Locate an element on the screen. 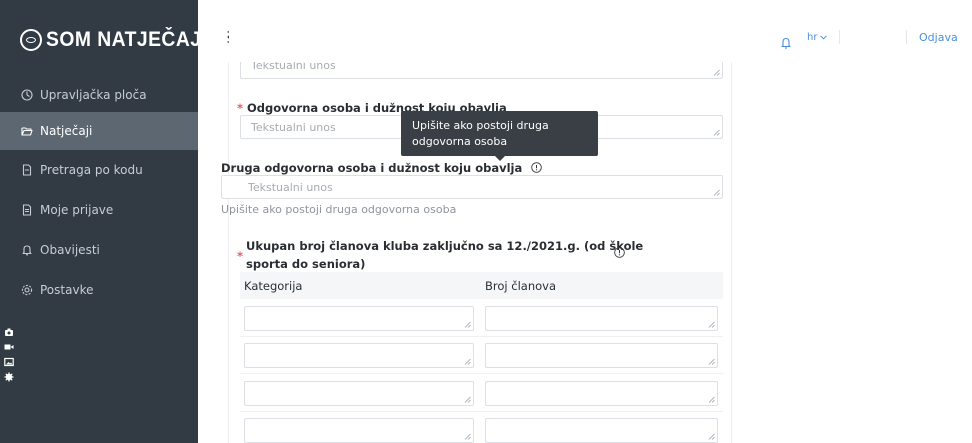  logo: SOM NATJEČAJI is located at coordinates (120, 40).